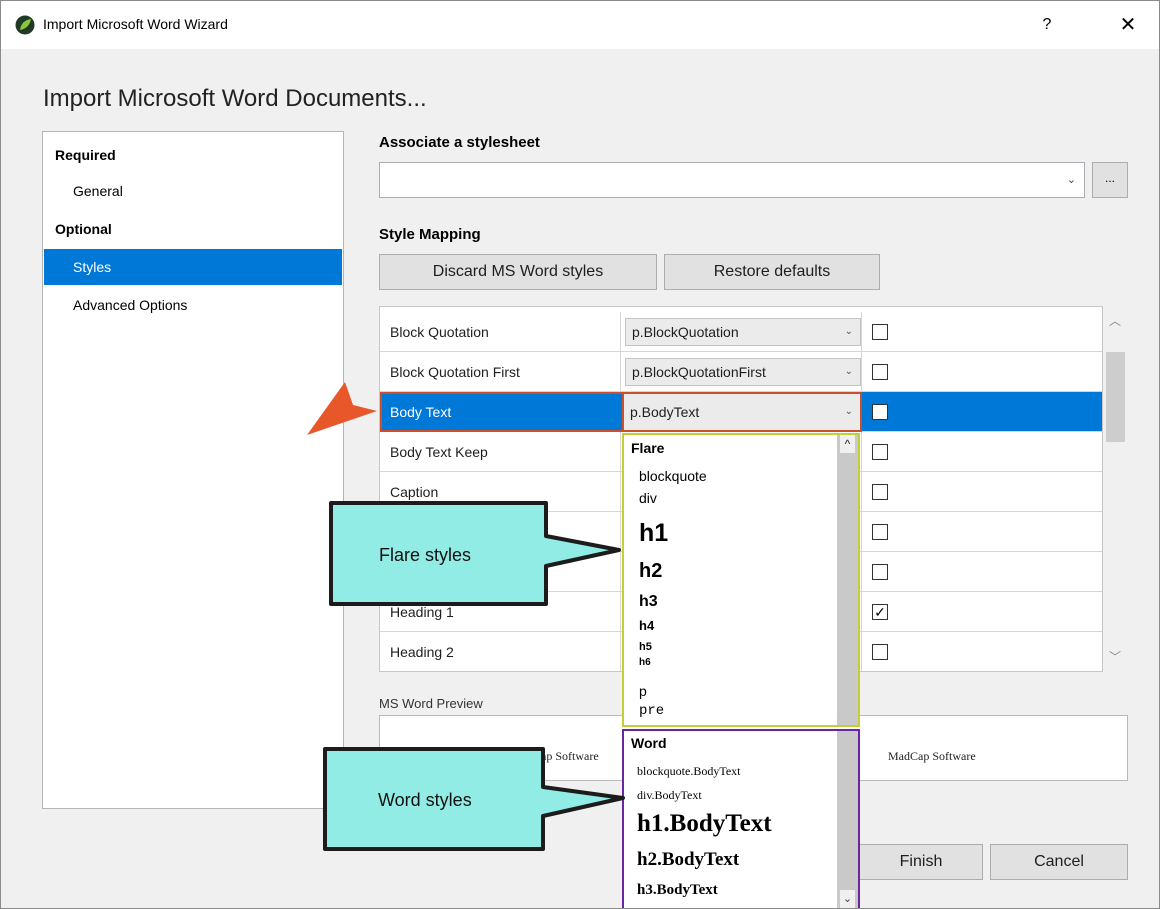 This screenshot has width=1160, height=909. Describe the element at coordinates (677, 890) in the screenshot. I see `word-style-option: h3.BodyText` at that location.